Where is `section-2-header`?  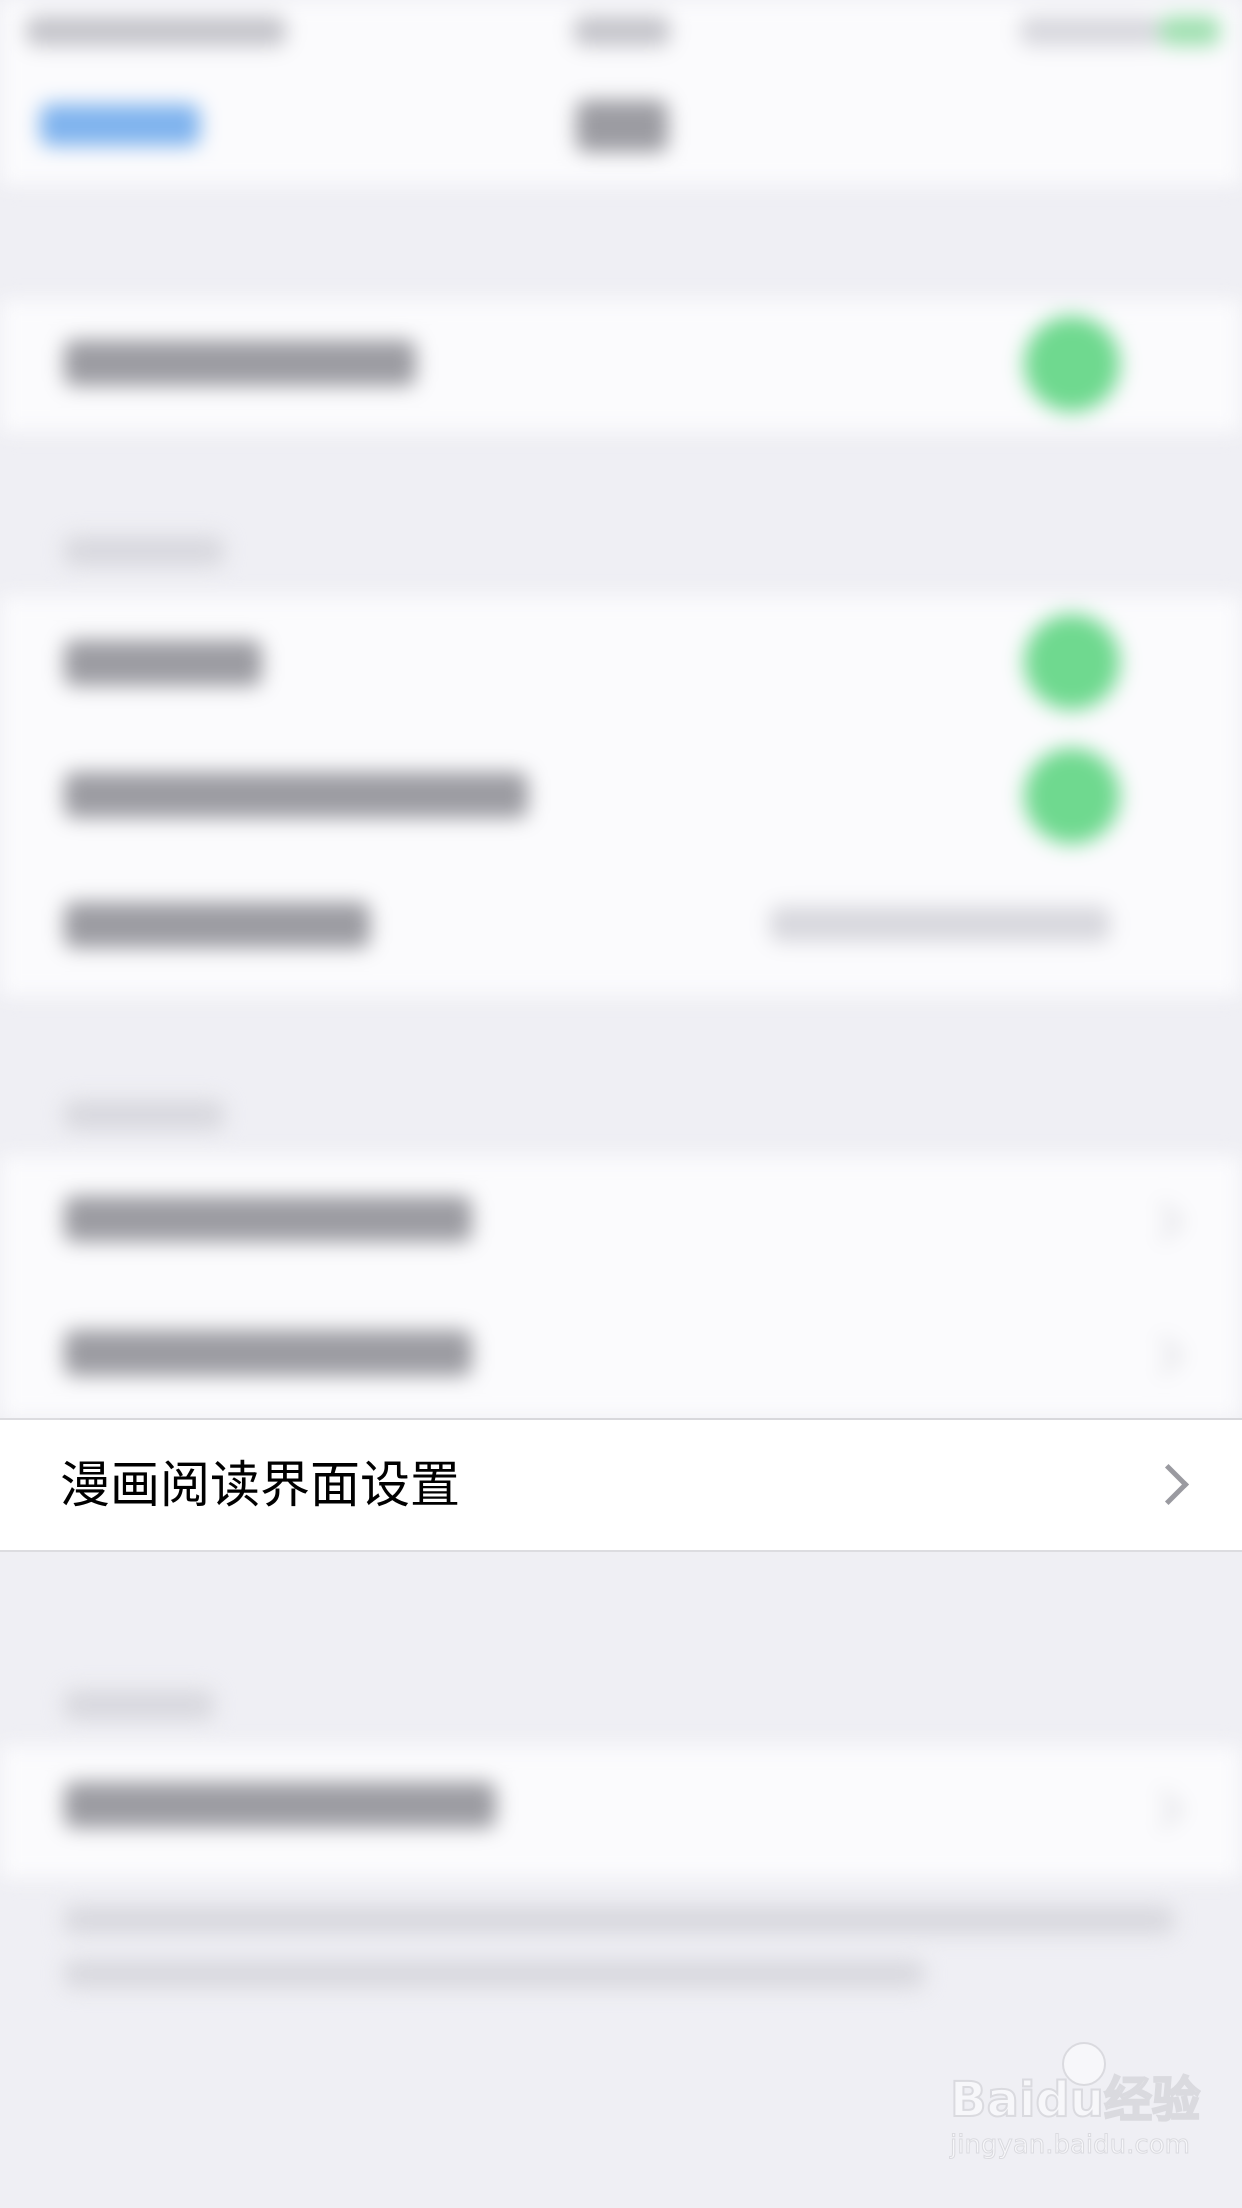
section-2-header is located at coordinates (144, 551).